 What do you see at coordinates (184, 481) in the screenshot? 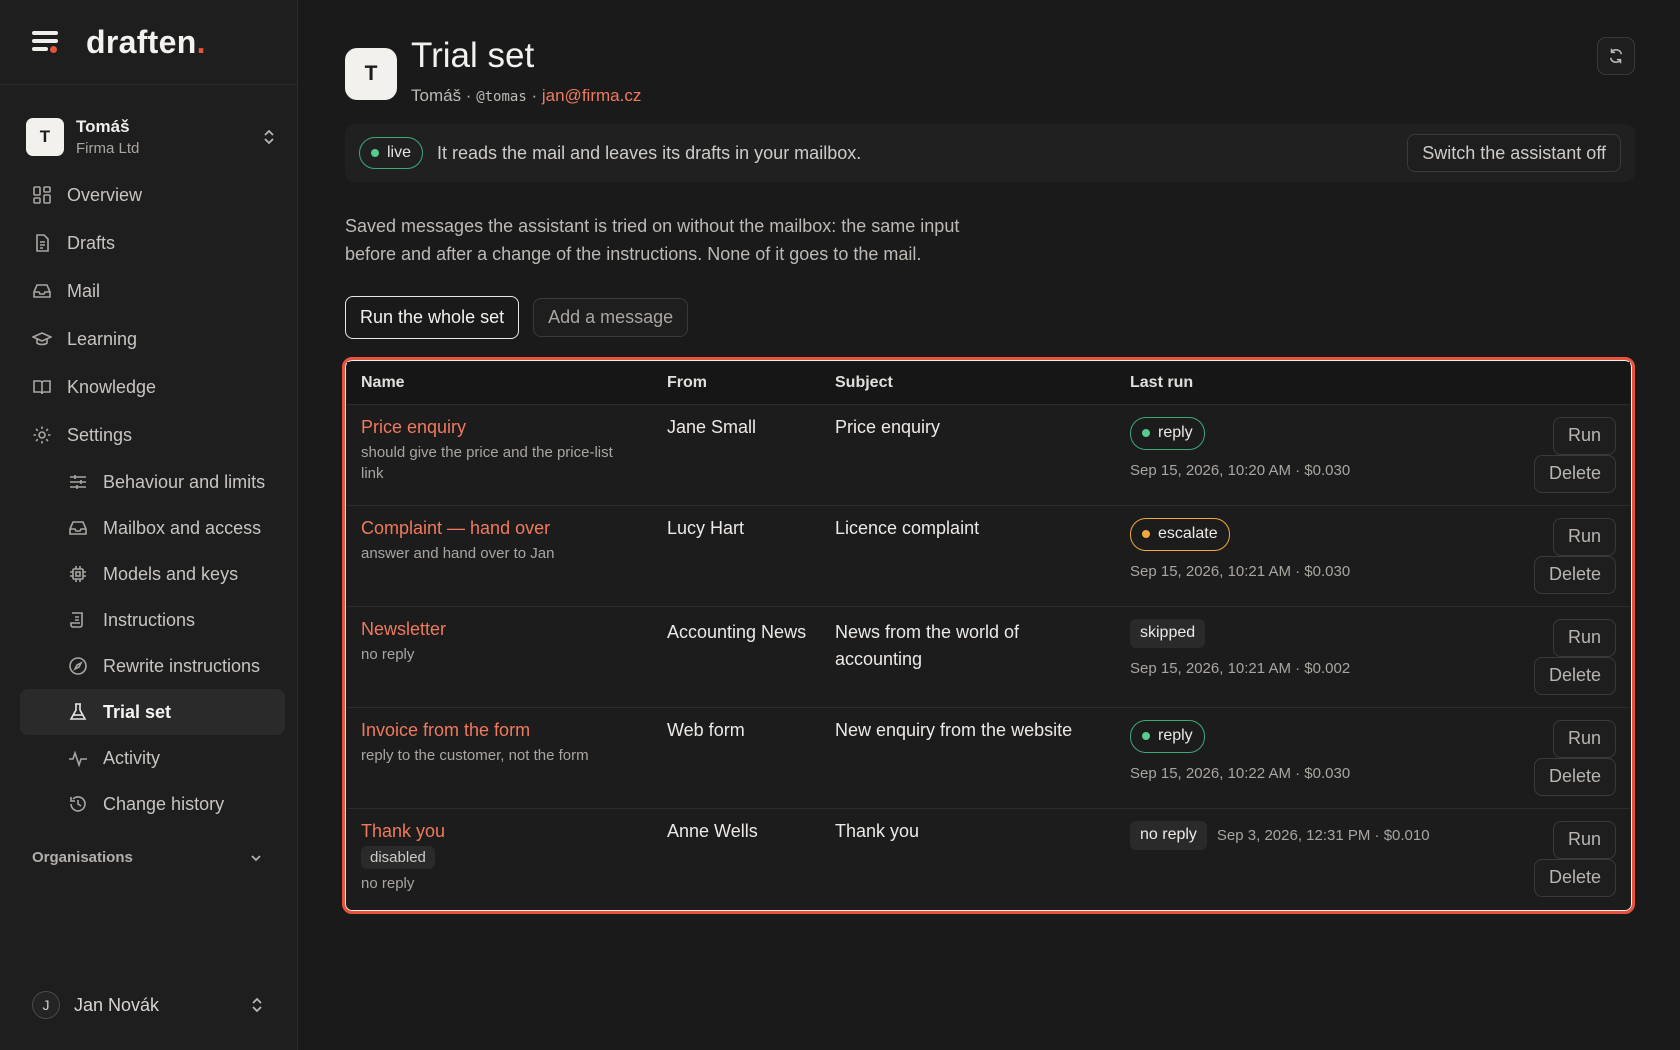
I see `sidebar-item-label: Behaviour and limits` at bounding box center [184, 481].